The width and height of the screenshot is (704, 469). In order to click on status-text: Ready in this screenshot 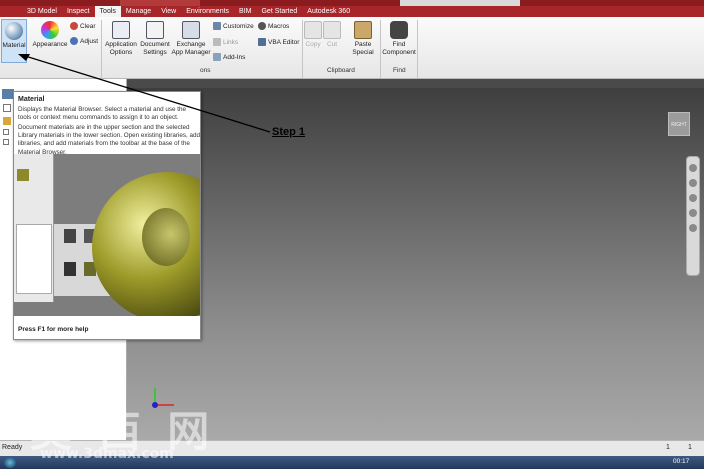, I will do `click(12, 447)`.